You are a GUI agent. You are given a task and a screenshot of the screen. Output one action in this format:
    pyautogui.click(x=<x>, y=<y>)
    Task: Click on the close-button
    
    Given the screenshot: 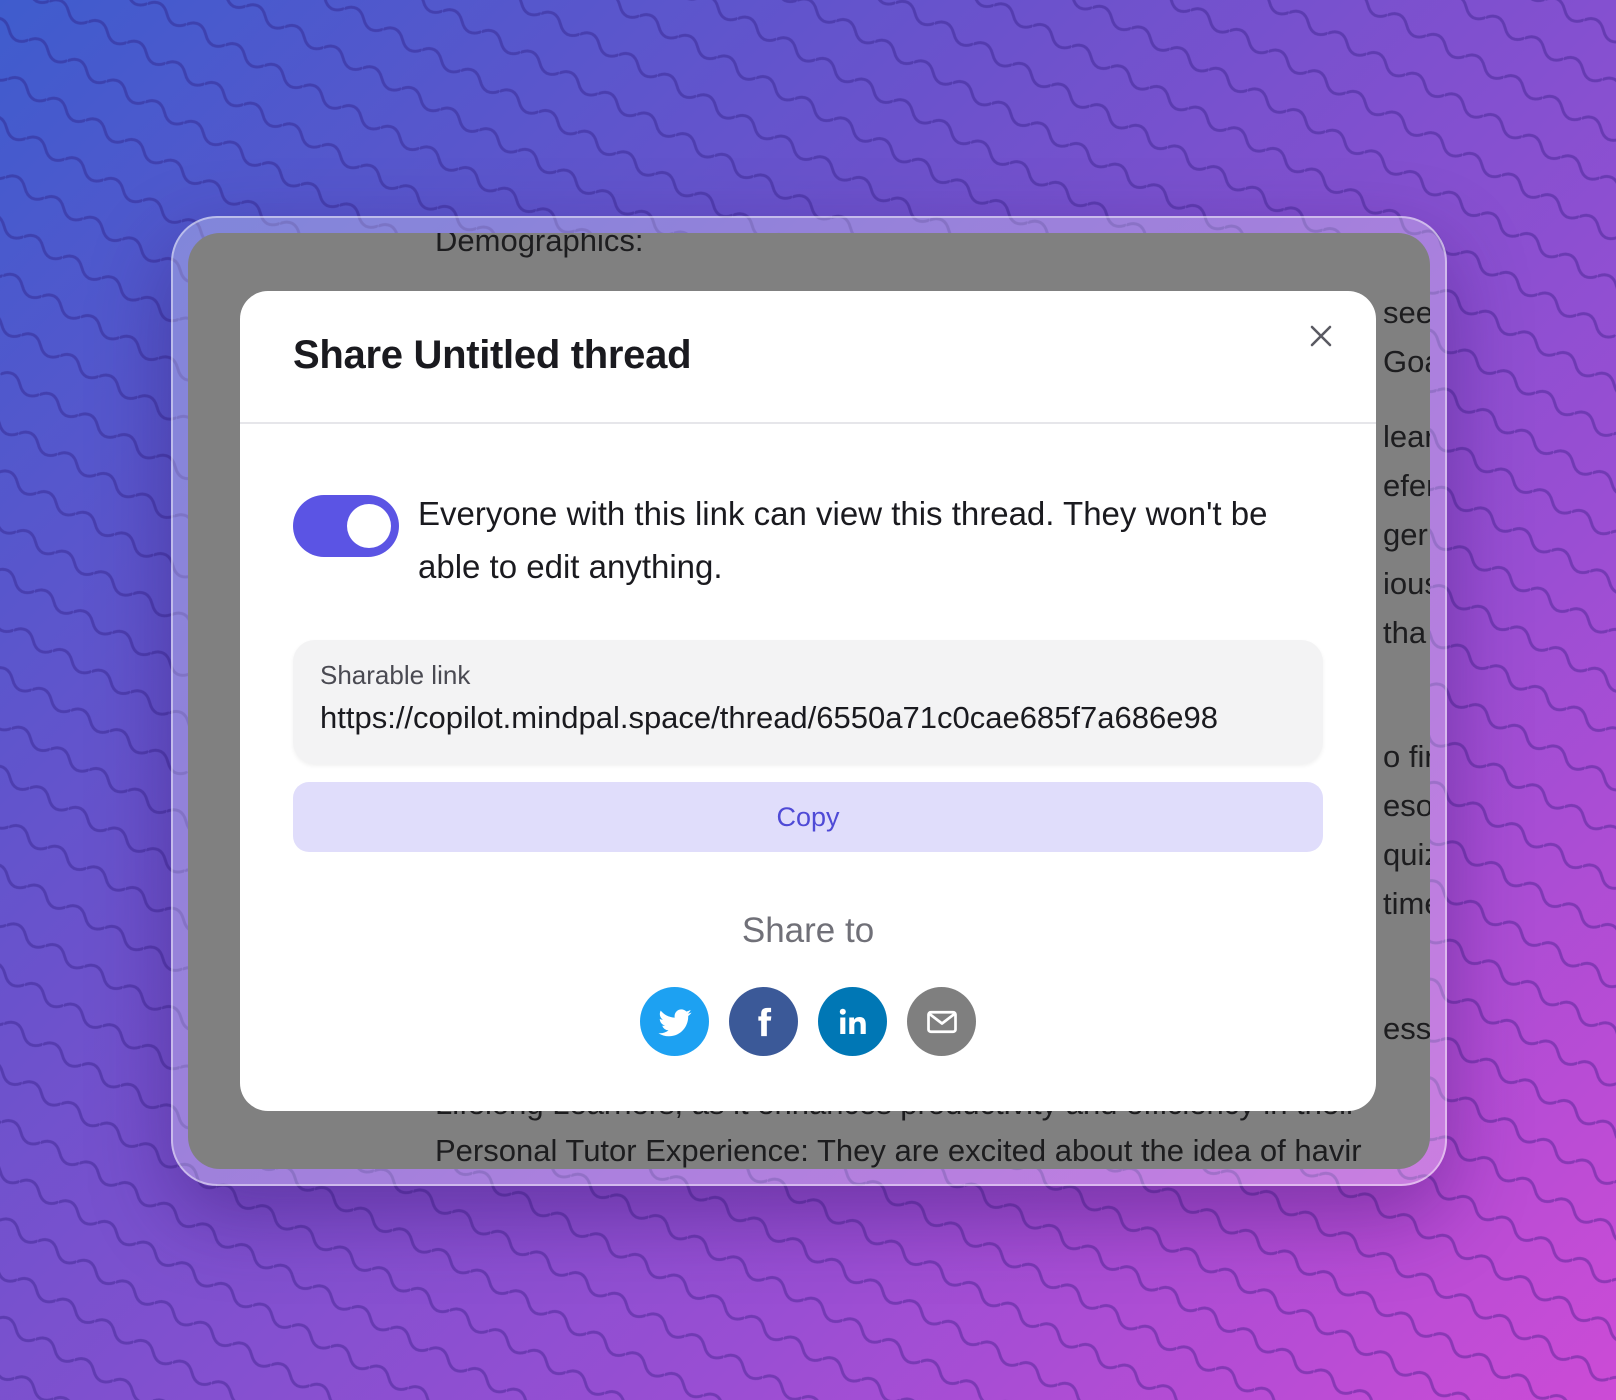 What is the action you would take?
    pyautogui.click(x=1321, y=336)
    